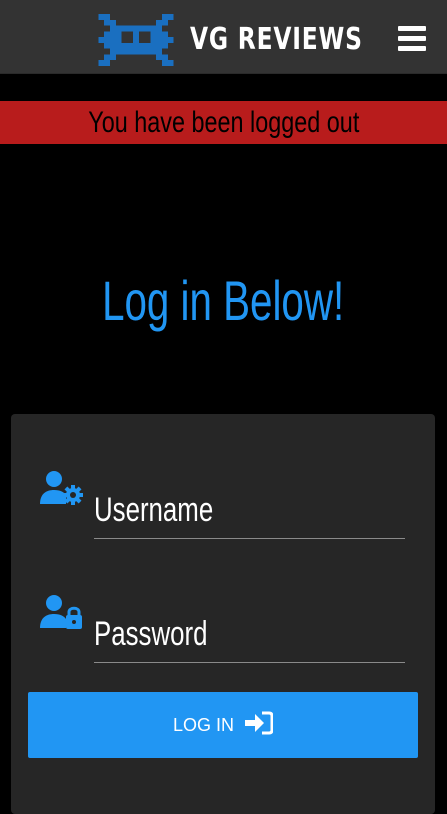 The height and width of the screenshot is (814, 447). I want to click on alert-message: You have been logged out, so click(223, 122).